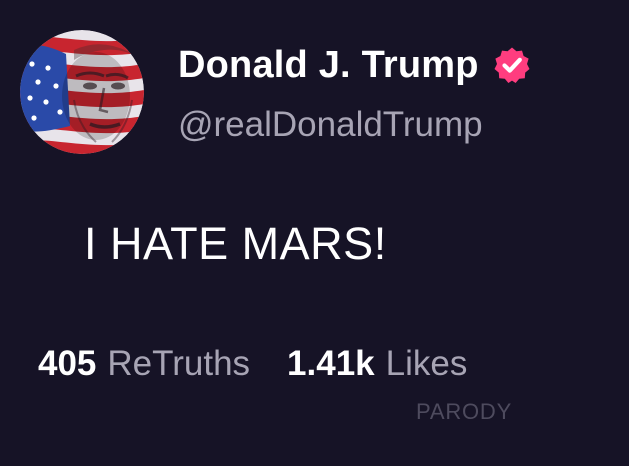  I want to click on likes-stat: 1.41k Likes, so click(377, 364).